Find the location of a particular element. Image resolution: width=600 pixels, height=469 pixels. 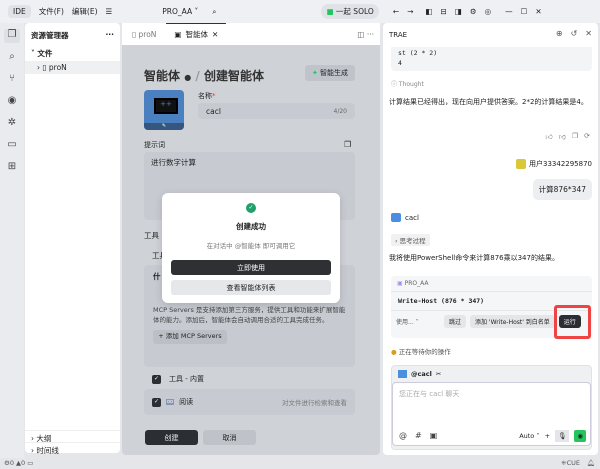

preview-icon: ◉ is located at coordinates (12, 102).